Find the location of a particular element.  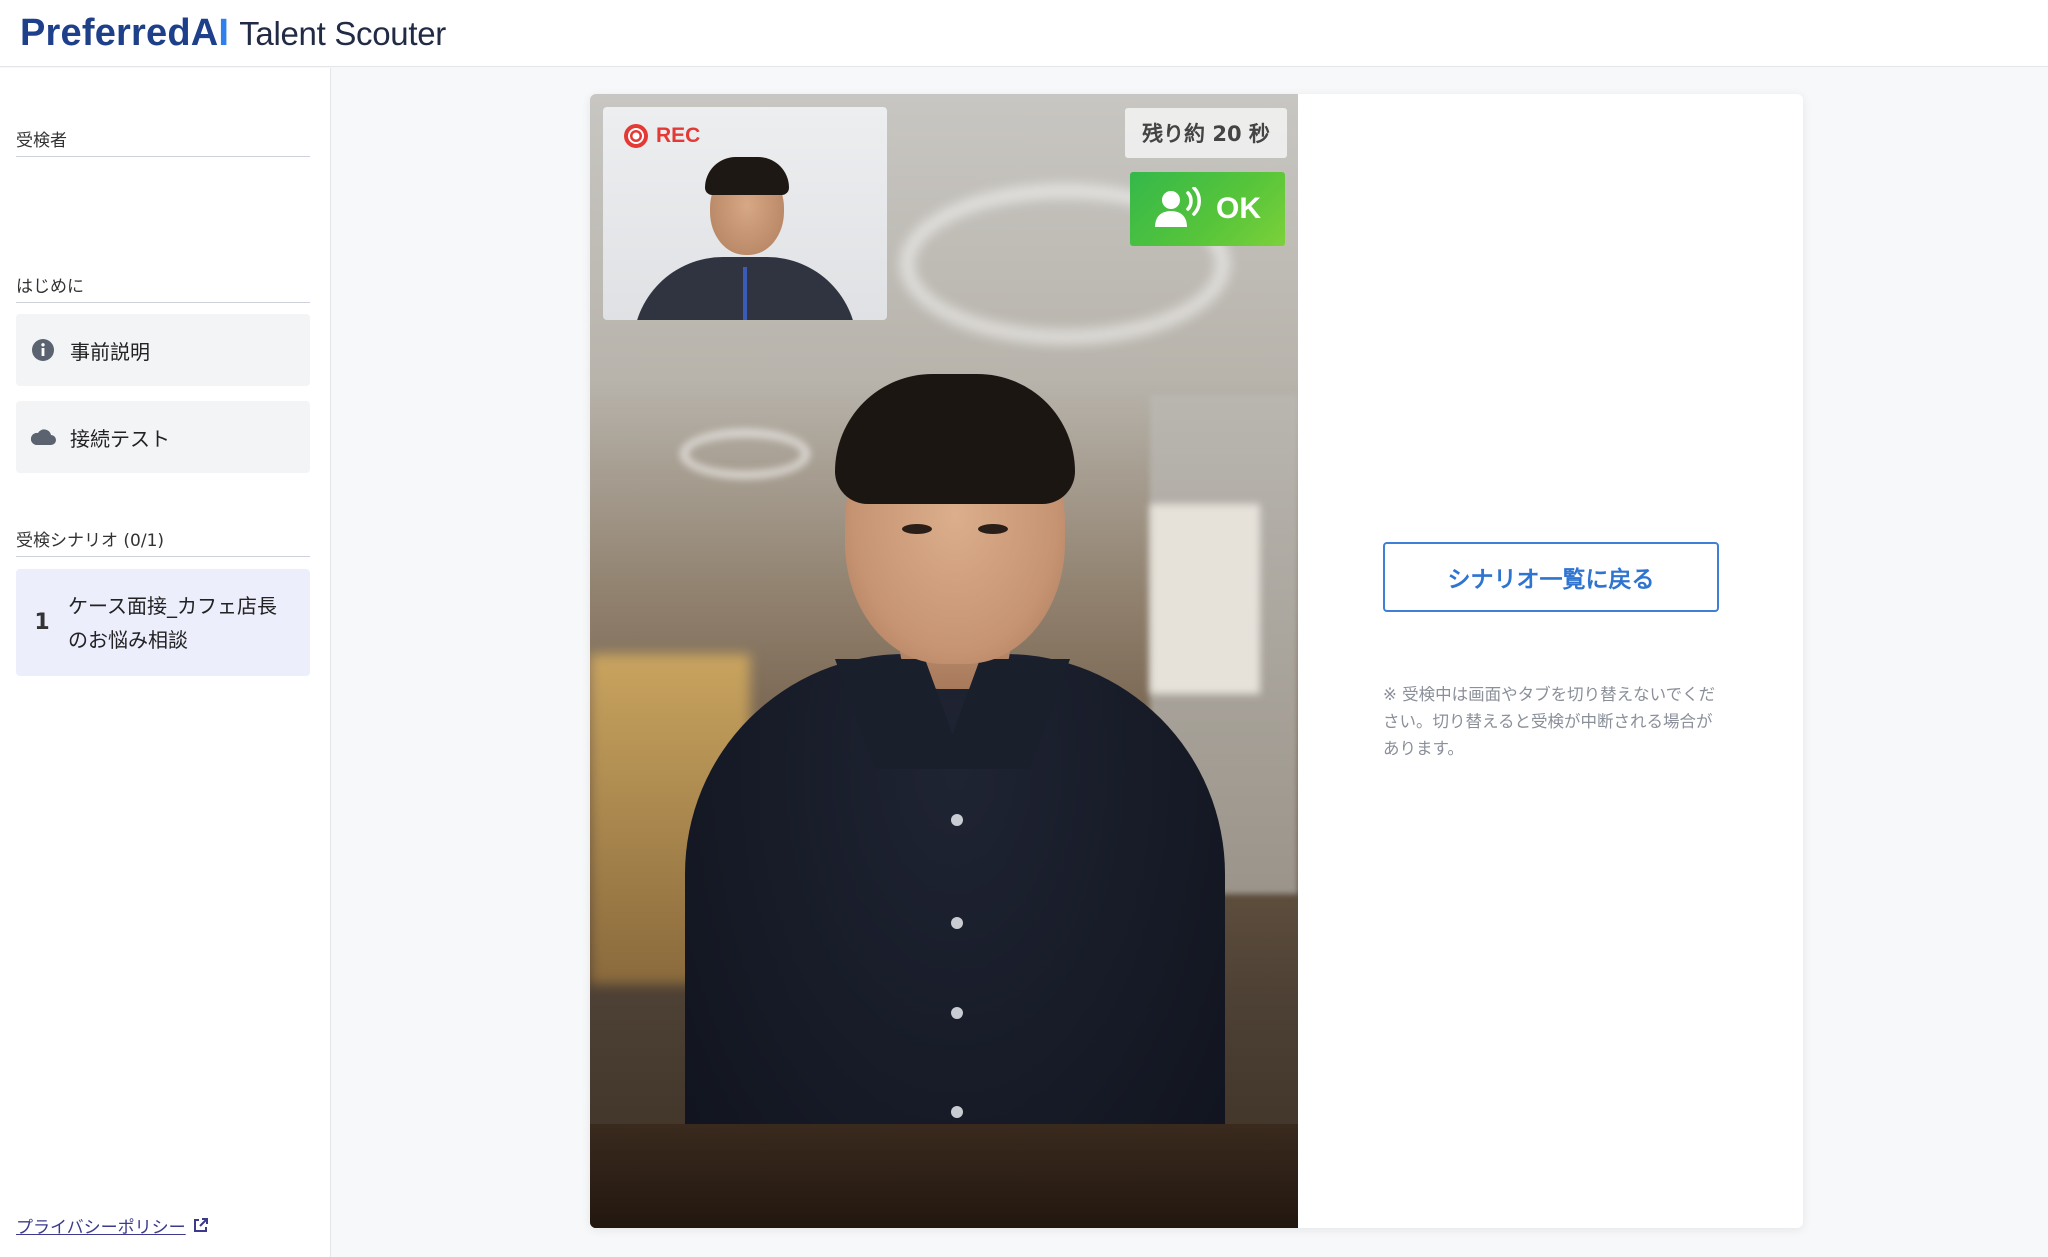

self-hair is located at coordinates (747, 176).